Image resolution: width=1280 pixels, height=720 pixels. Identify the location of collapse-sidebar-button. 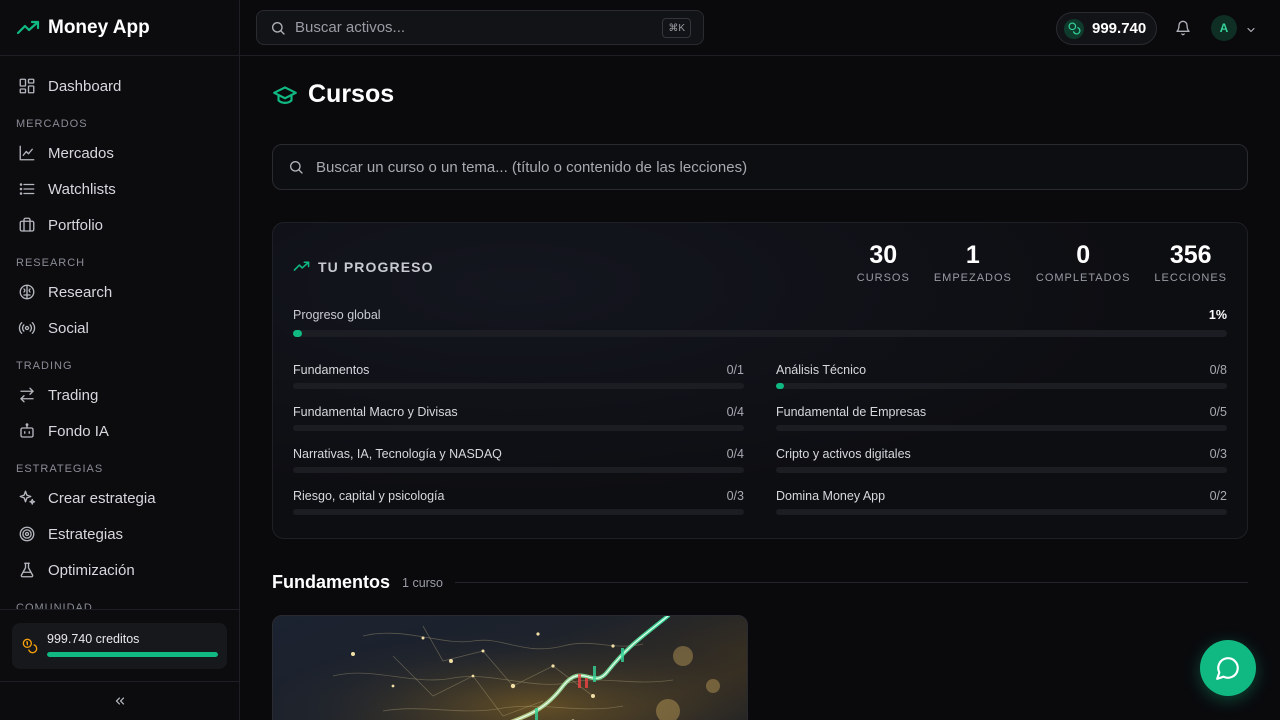
(119, 700).